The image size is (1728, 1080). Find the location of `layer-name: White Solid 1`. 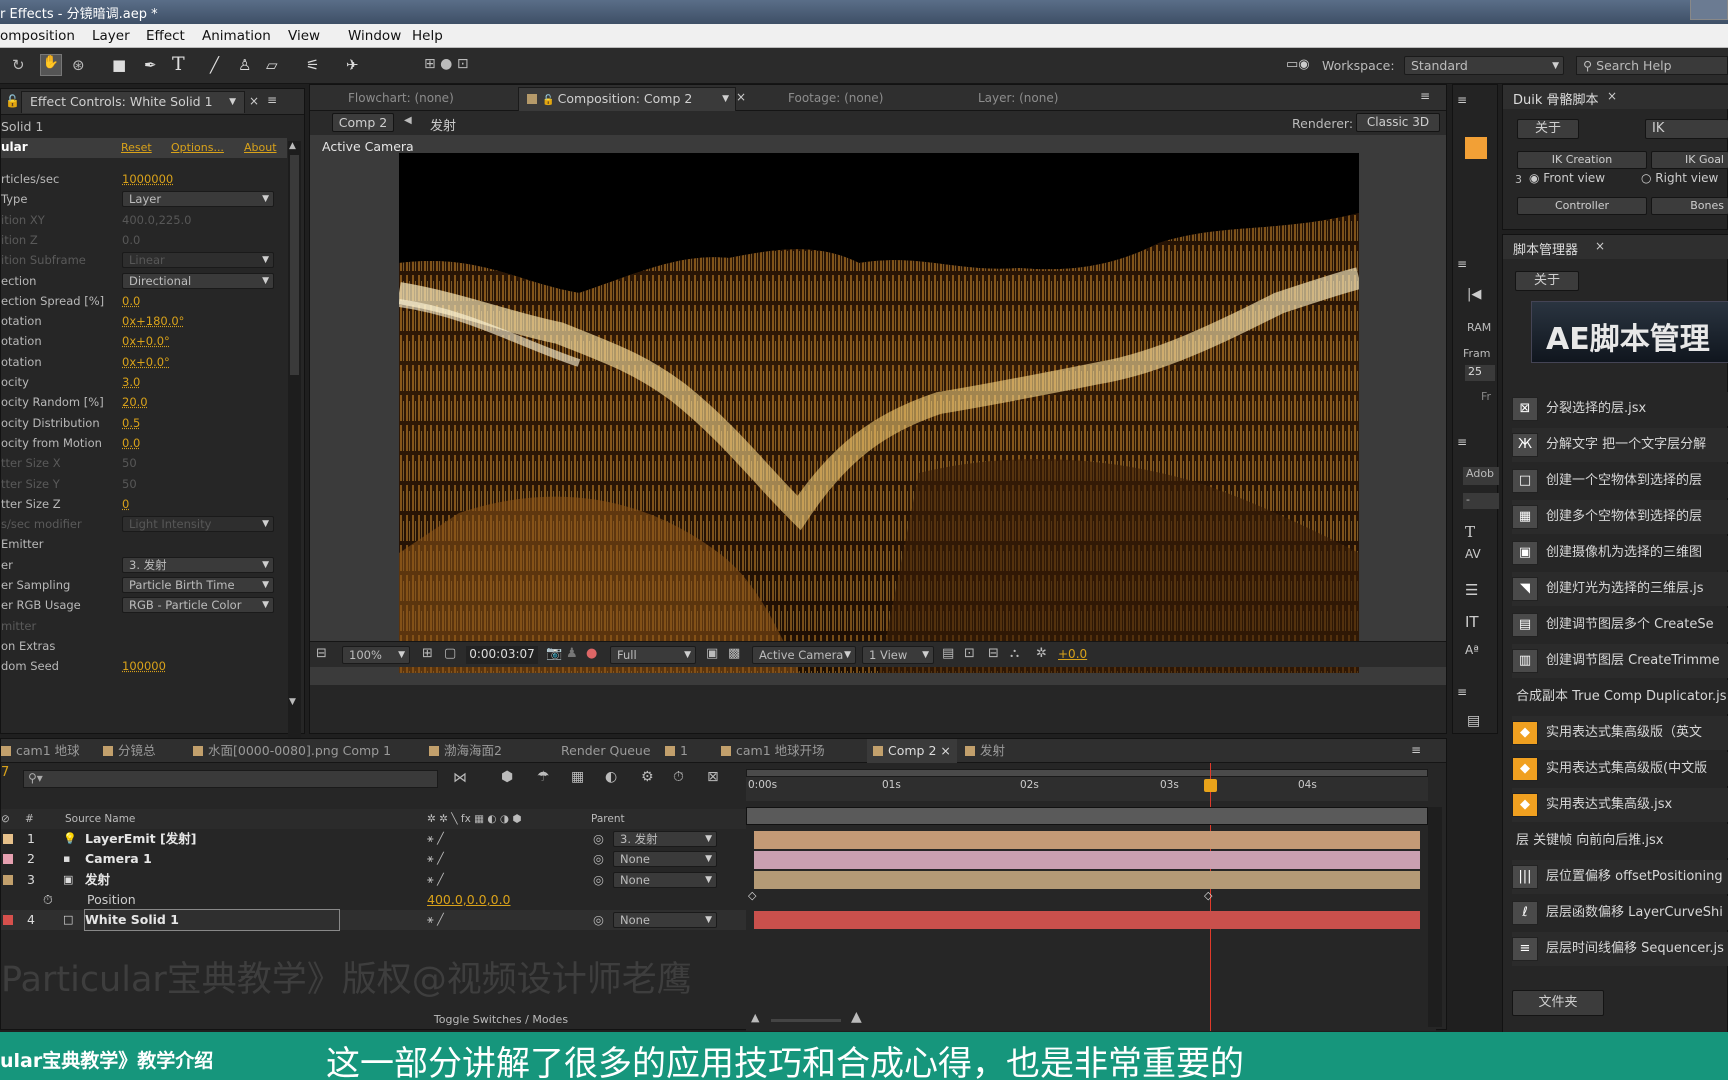

layer-name: White Solid 1 is located at coordinates (212, 920).